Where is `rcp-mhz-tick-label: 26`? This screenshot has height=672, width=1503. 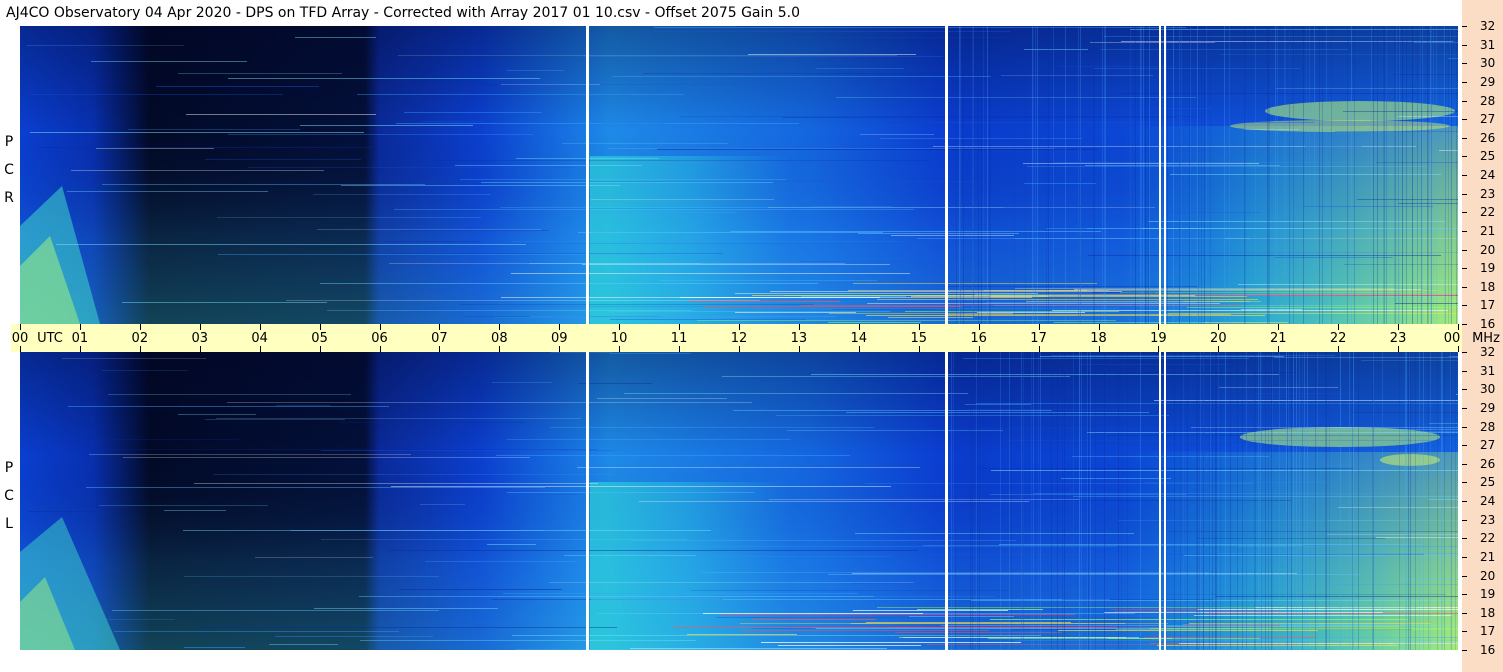 rcp-mhz-tick-label: 26 is located at coordinates (1488, 138).